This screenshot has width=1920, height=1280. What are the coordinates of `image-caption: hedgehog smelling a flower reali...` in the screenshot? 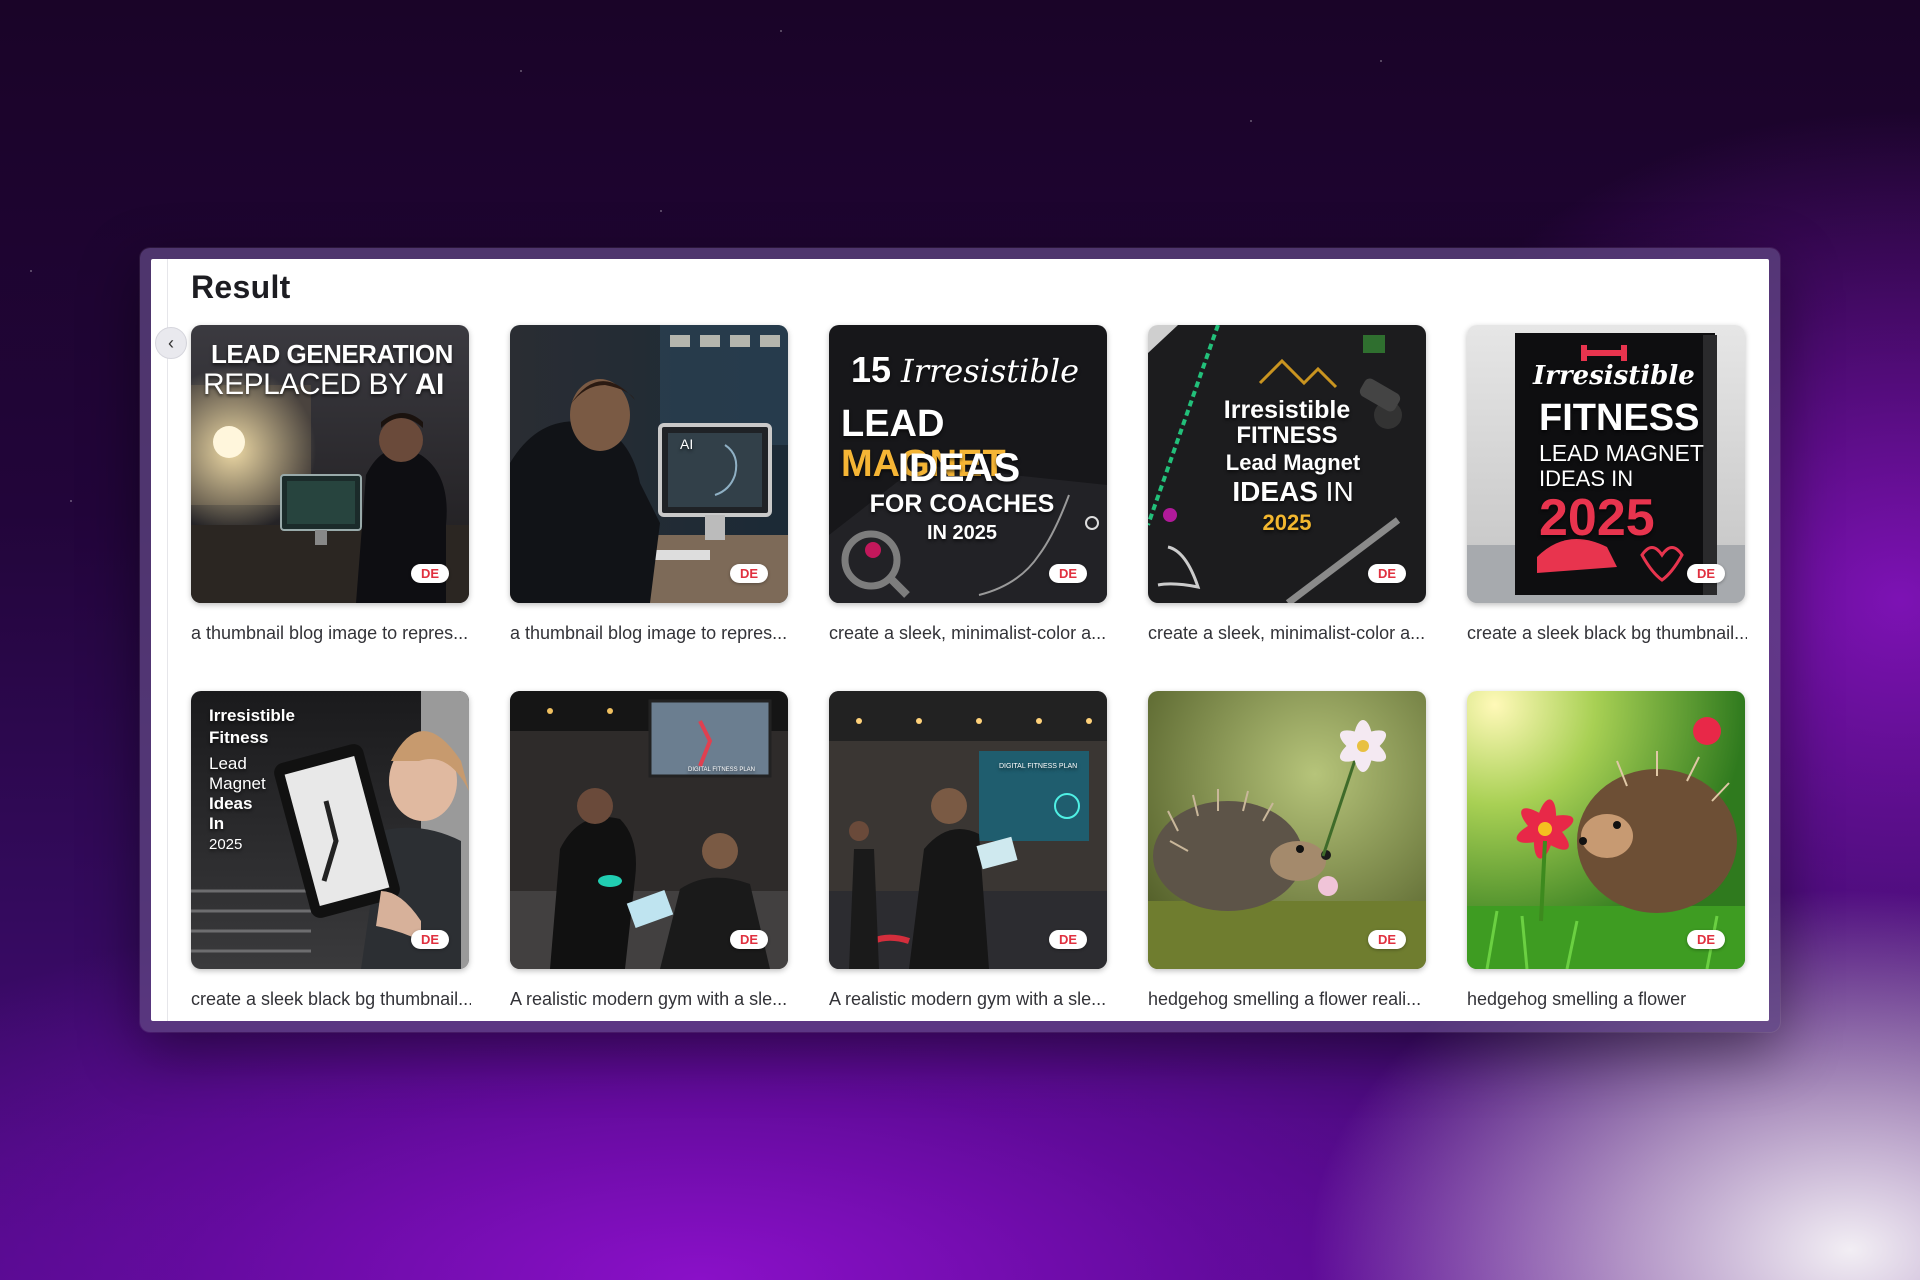 It's located at (1285, 999).